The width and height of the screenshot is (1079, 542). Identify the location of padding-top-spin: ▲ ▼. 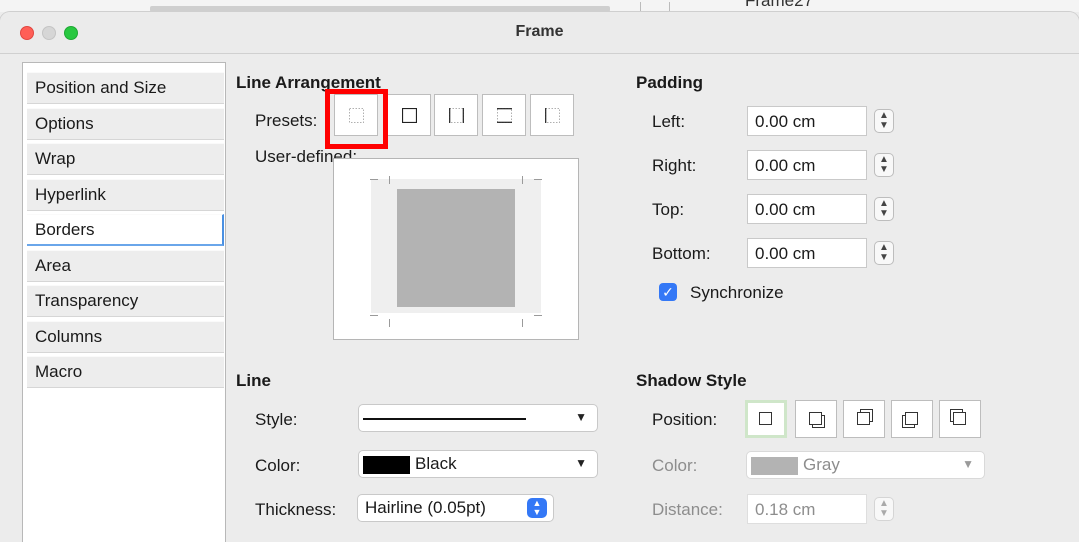
(884, 209).